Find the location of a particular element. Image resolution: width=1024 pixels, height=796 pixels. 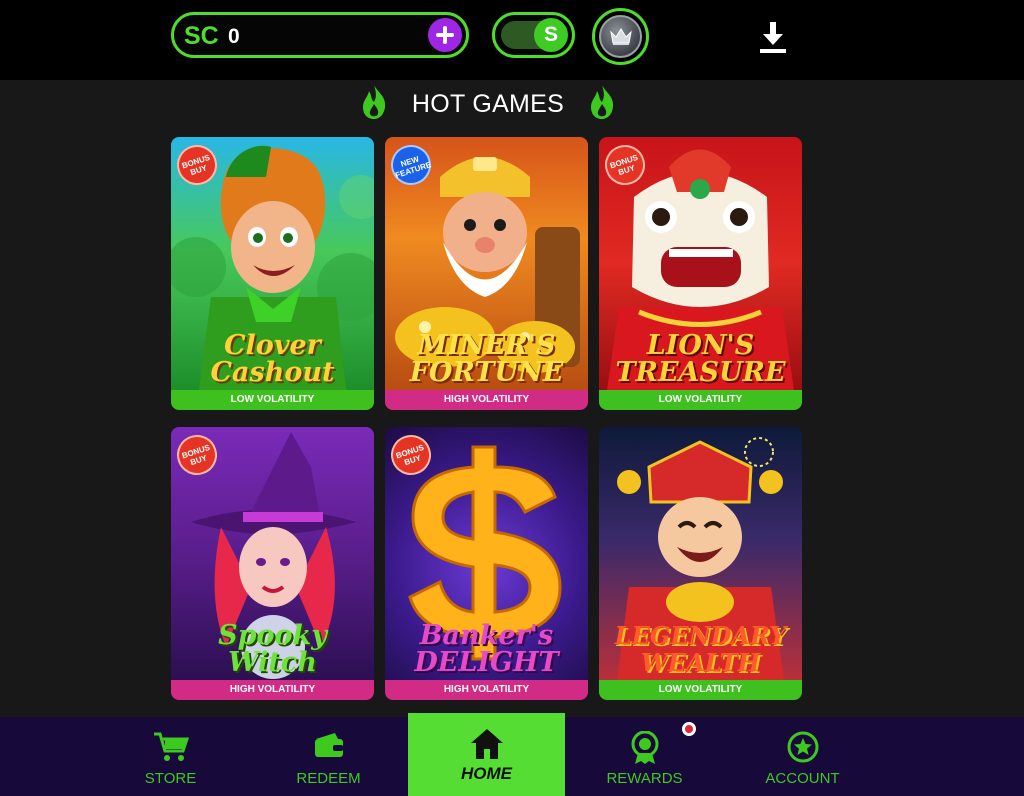

star-icon is located at coordinates (802, 747).